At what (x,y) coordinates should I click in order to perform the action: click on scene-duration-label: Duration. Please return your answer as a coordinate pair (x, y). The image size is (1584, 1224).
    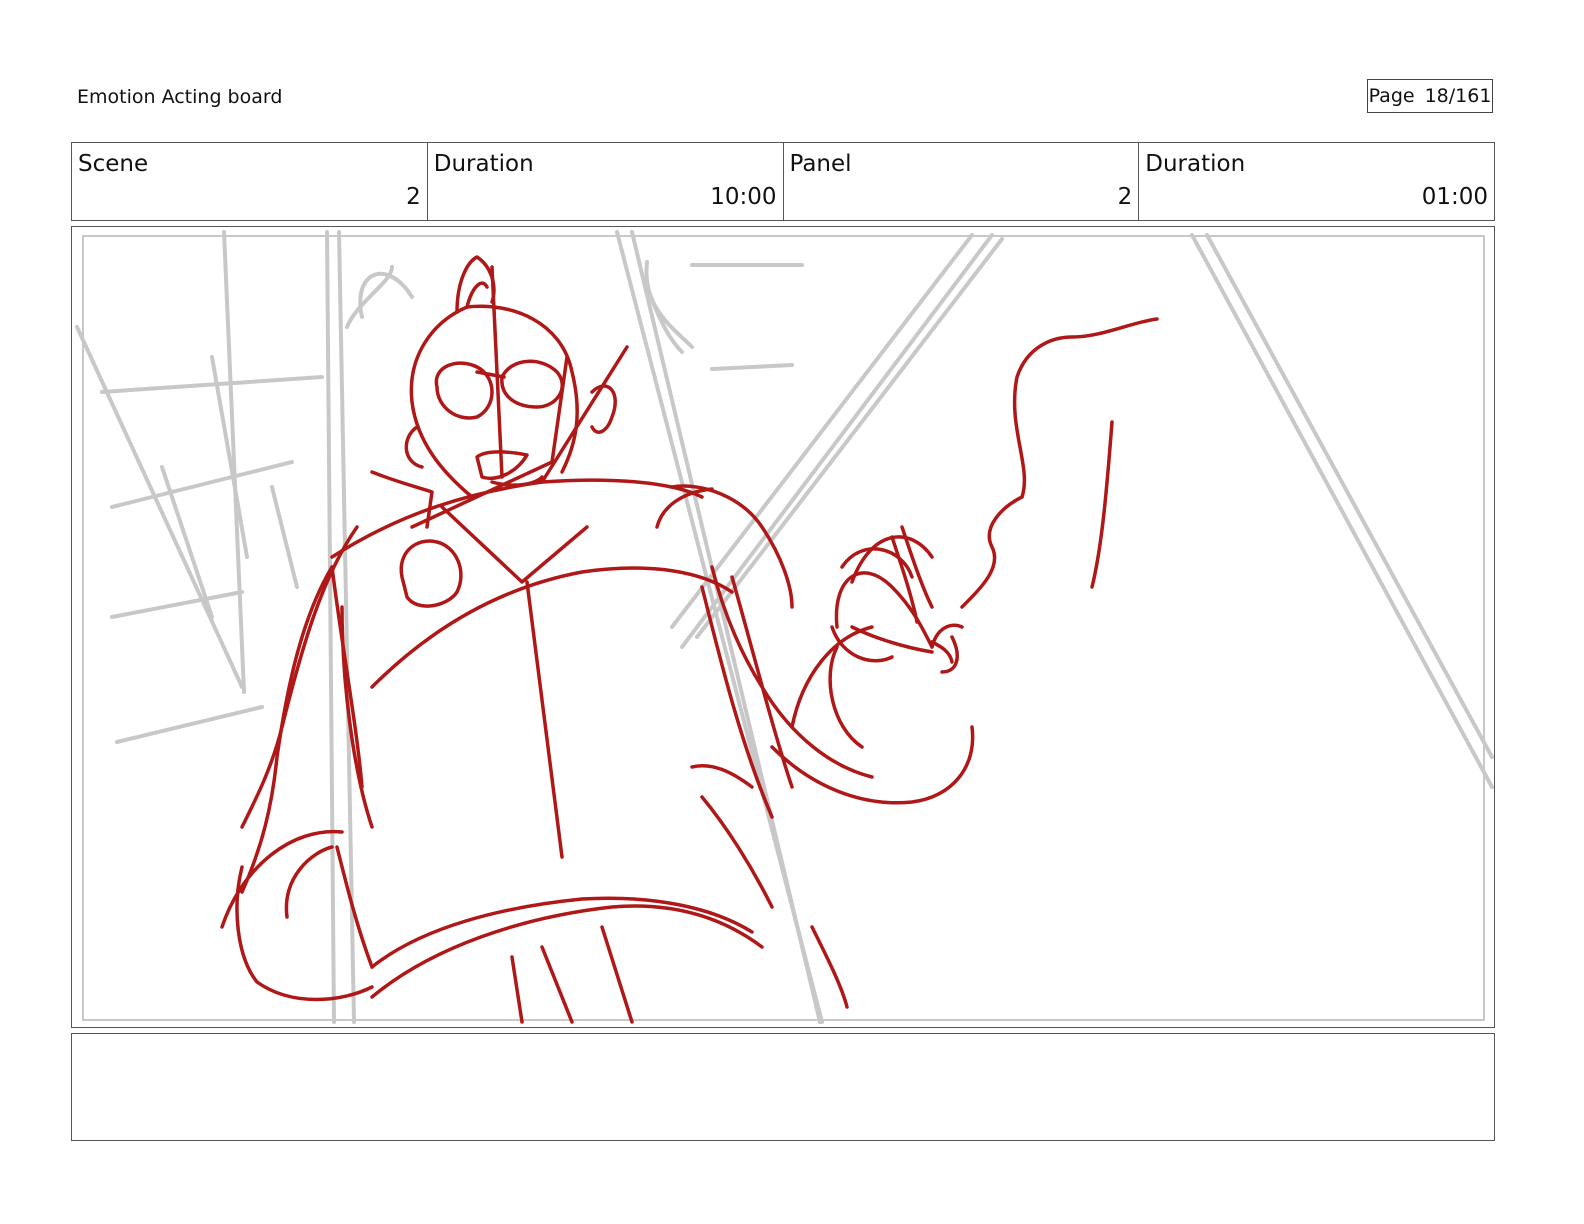
    Looking at the image, I should click on (483, 164).